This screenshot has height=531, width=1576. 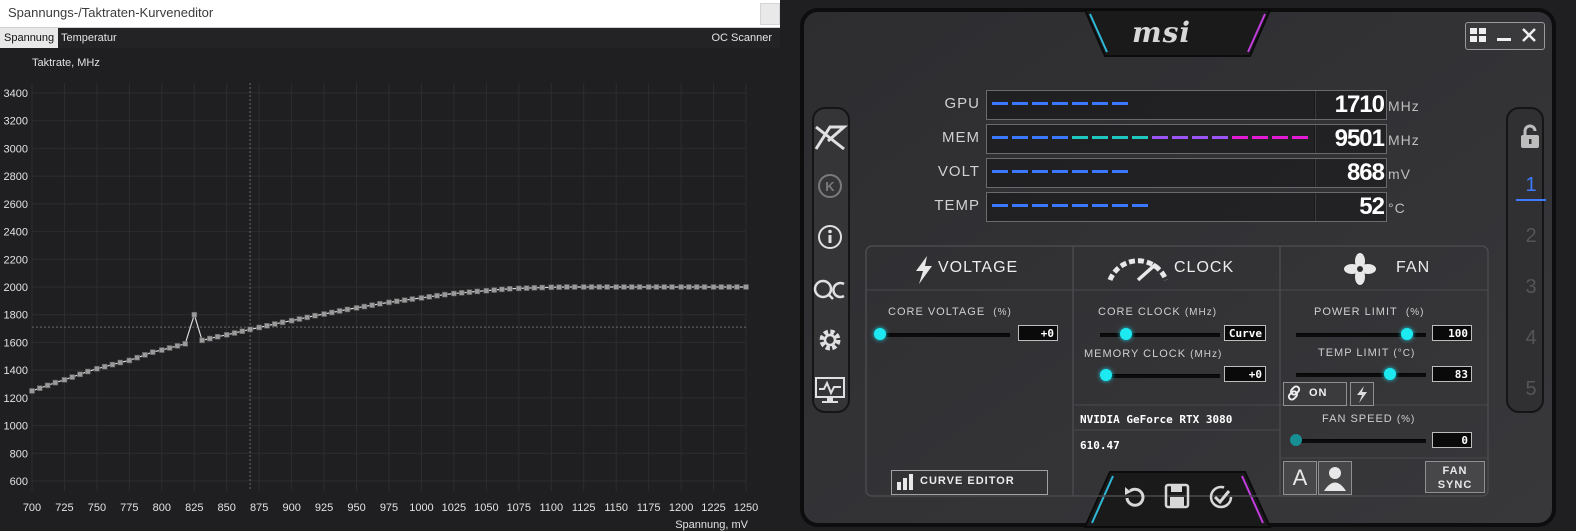 What do you see at coordinates (1531, 338) in the screenshot?
I see `profile-slot-4: 4` at bounding box center [1531, 338].